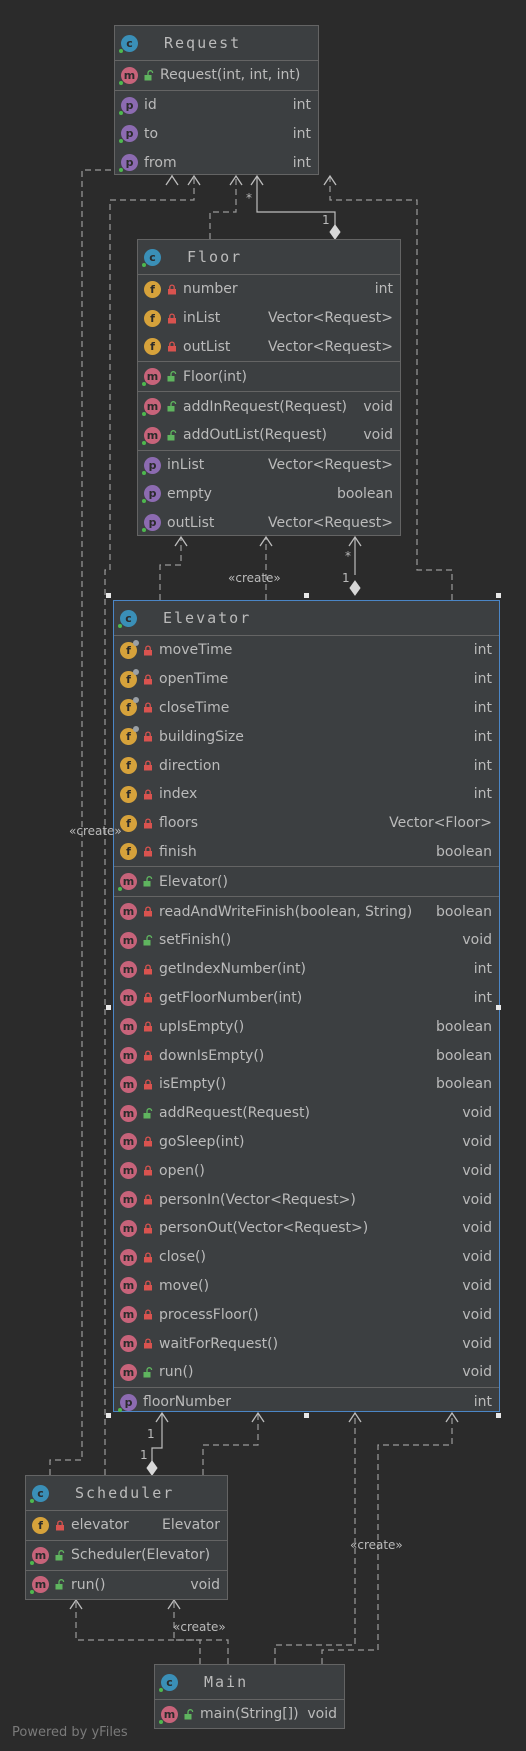 The width and height of the screenshot is (526, 1751). I want to click on method-row: m main(String[]) void, so click(249, 1714).